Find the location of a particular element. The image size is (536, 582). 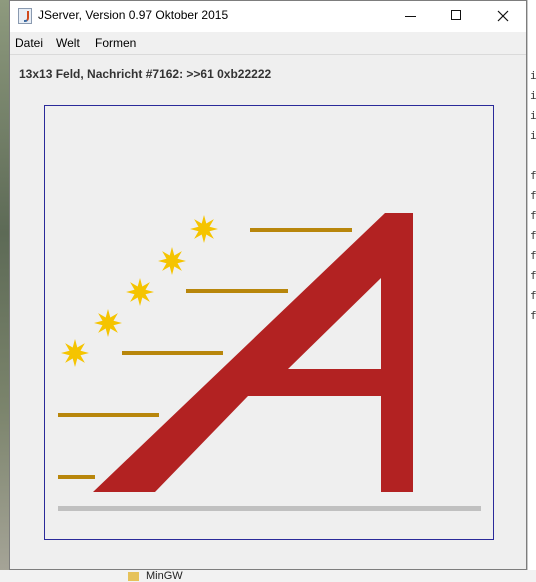

title-bar: JServer, Version 0.97 Oktober 2015 is located at coordinates (268, 16).